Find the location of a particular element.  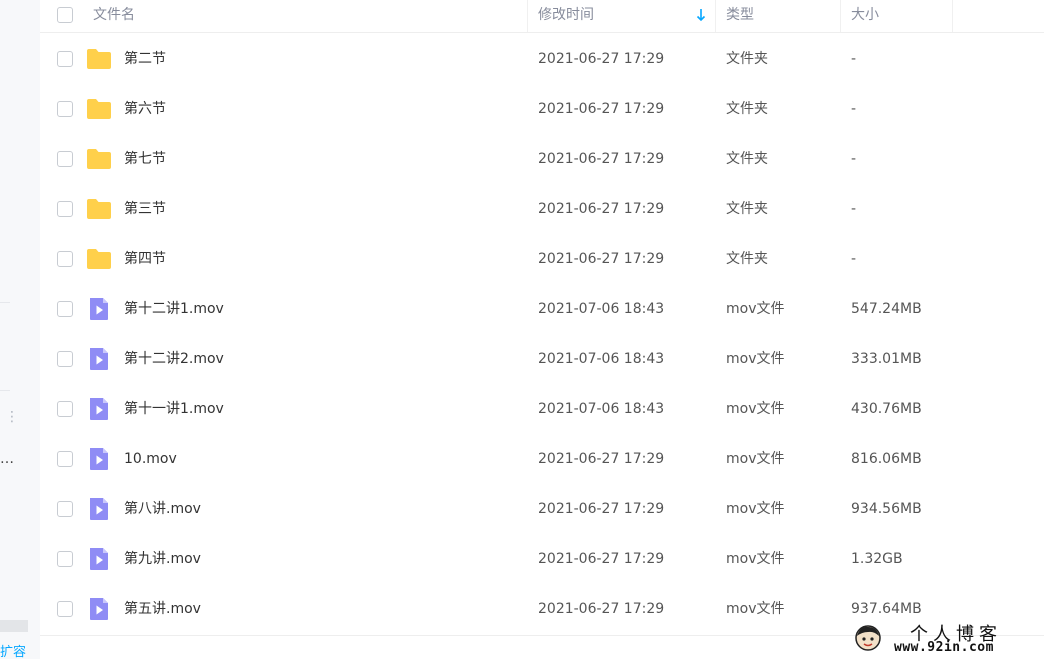

file-row: 第六节 2021-06-27 17:29 文件夹 - is located at coordinates (542, 109).